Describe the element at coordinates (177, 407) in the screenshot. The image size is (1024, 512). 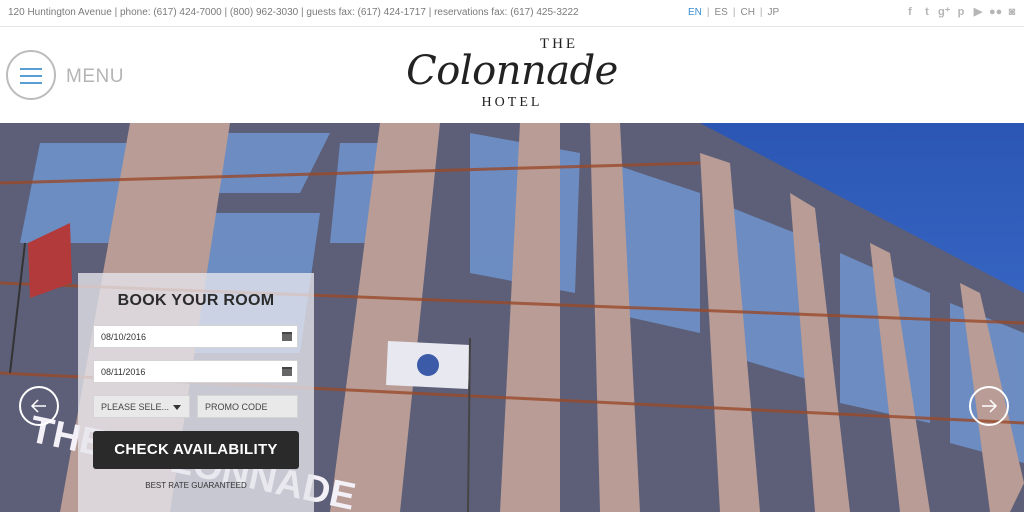
I see `chevron-down-icon` at that location.